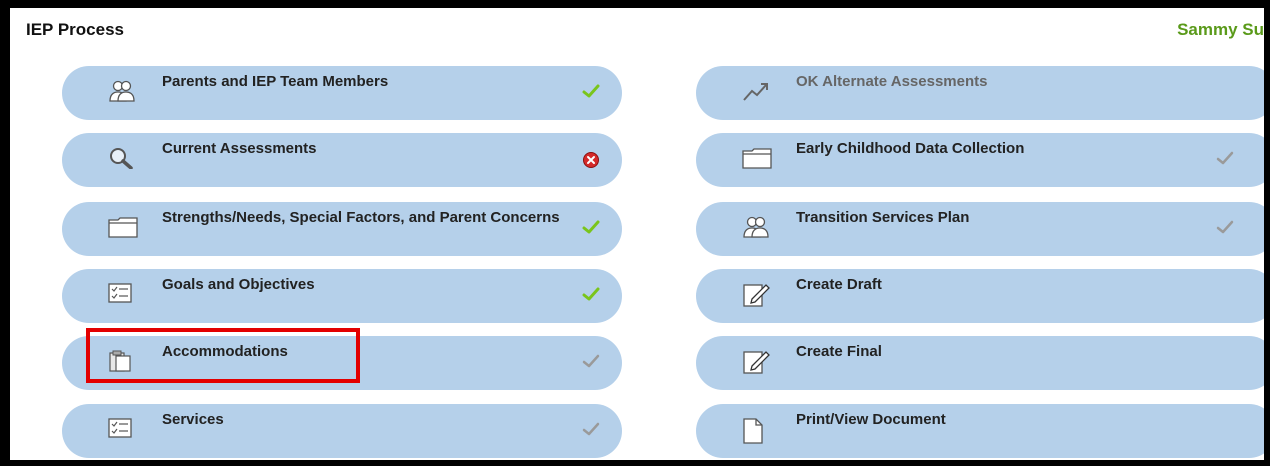 The width and height of the screenshot is (1270, 466). I want to click on step-label: Goals and Objectives, so click(238, 284).